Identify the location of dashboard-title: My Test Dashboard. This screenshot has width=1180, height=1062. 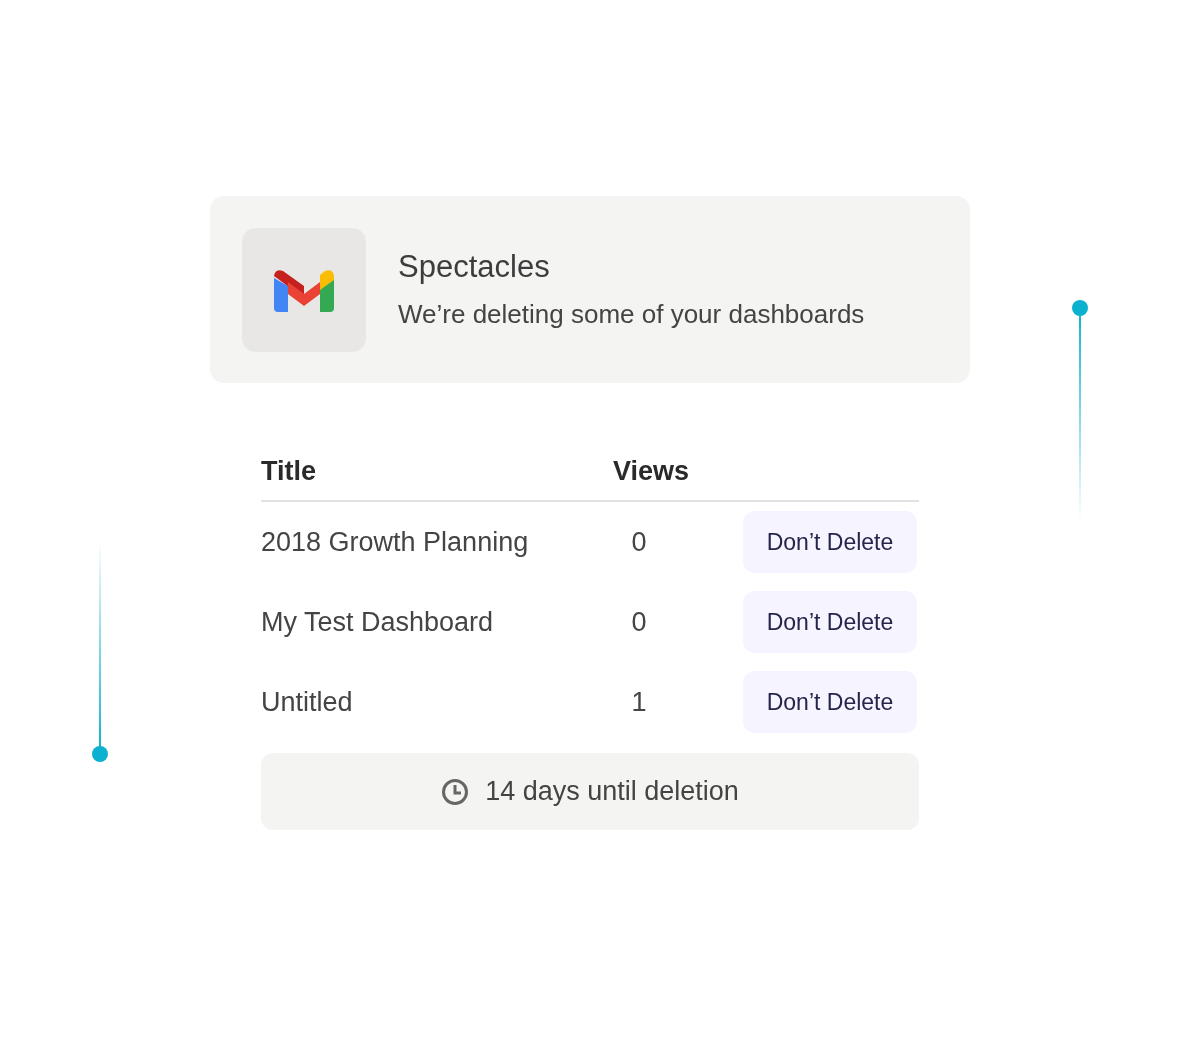
(378, 622).